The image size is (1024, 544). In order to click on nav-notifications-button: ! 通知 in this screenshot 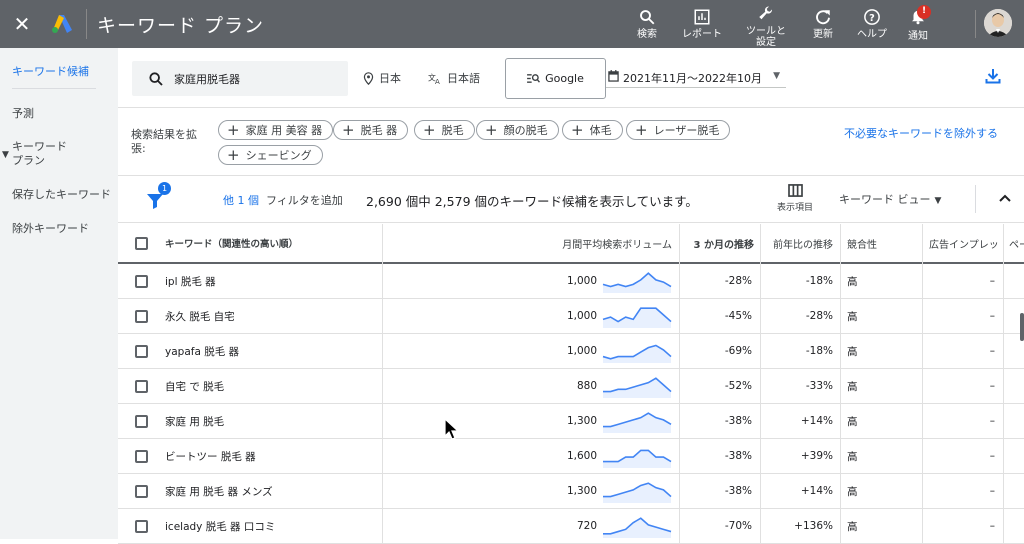, I will do `click(918, 24)`.